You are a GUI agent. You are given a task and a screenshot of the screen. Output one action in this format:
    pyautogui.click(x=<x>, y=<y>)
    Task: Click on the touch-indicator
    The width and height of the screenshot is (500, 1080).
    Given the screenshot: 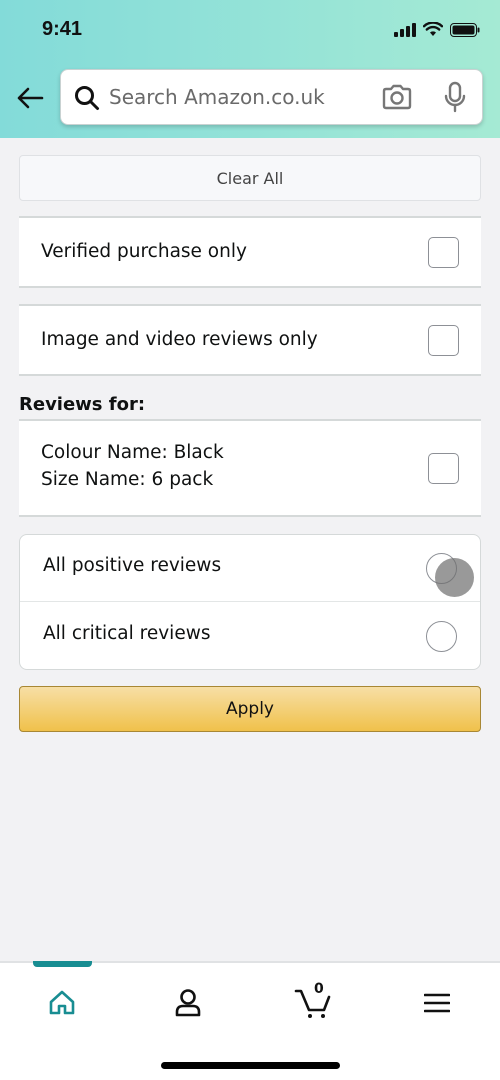 What is the action you would take?
    pyautogui.click(x=454, y=577)
    